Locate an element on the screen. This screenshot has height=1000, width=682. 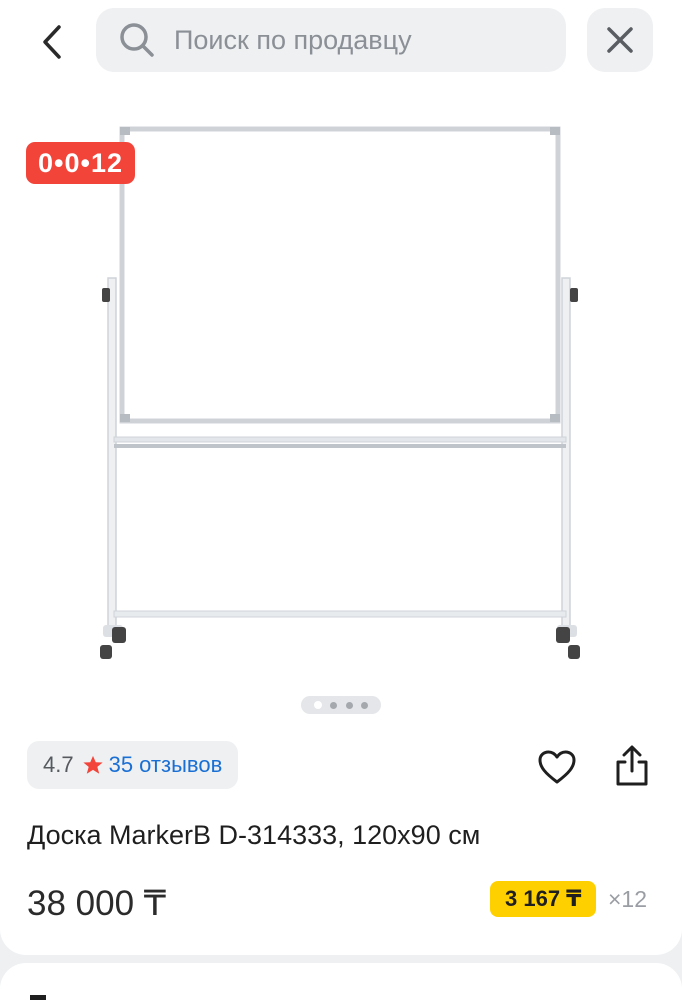
back-button is located at coordinates (52, 42).